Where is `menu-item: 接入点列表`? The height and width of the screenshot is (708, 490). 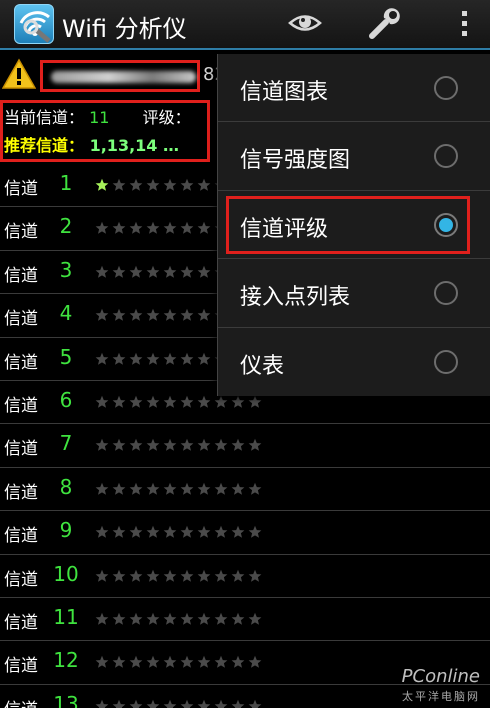
menu-item: 接入点列表 is located at coordinates (354, 293).